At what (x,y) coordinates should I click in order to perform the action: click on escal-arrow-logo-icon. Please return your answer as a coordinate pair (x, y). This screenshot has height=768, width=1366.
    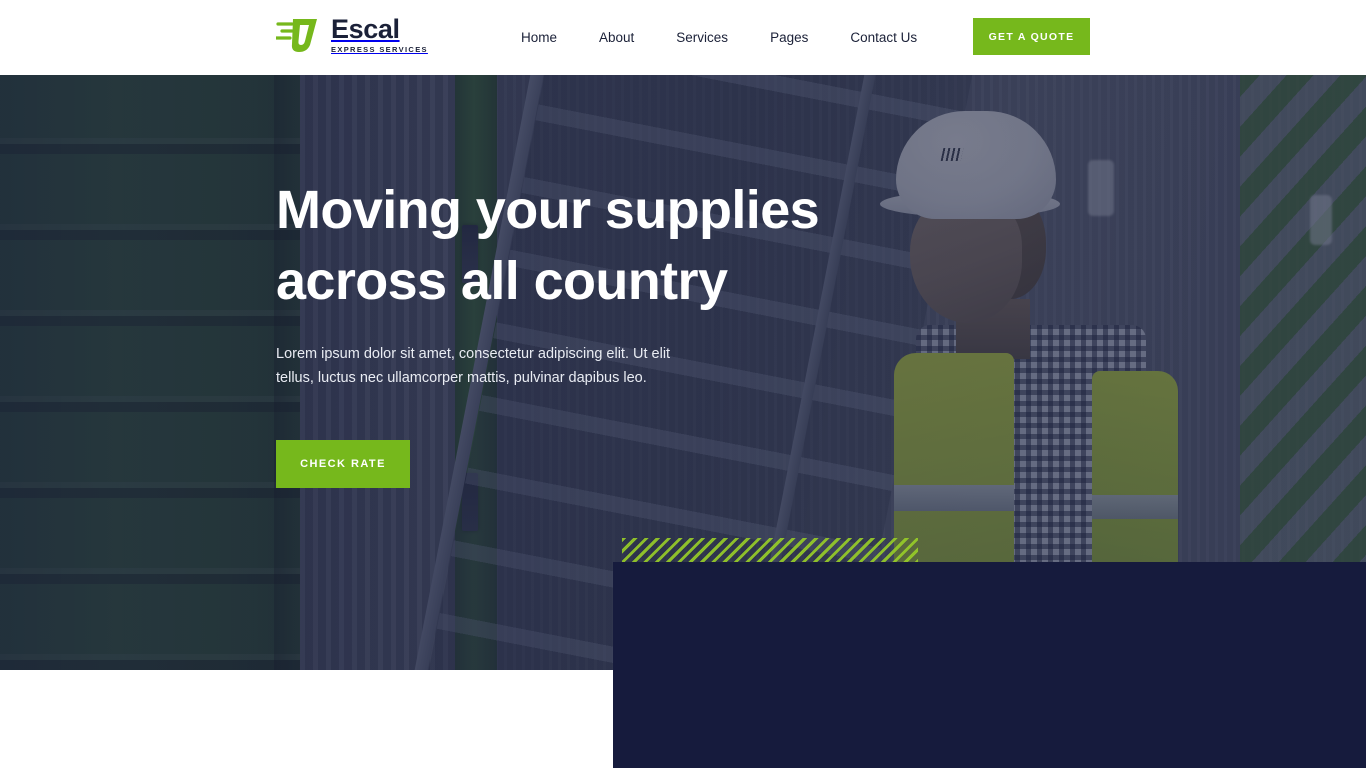
    Looking at the image, I should click on (298, 35).